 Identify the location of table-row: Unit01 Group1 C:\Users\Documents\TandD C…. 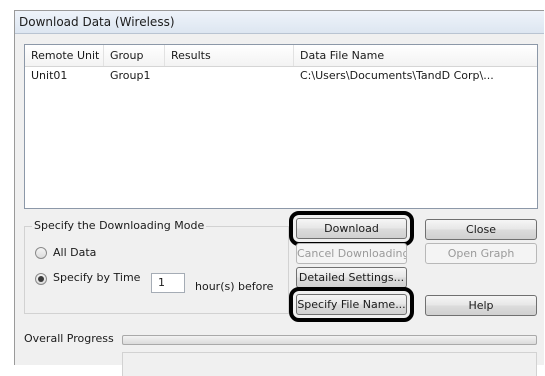
(281, 76).